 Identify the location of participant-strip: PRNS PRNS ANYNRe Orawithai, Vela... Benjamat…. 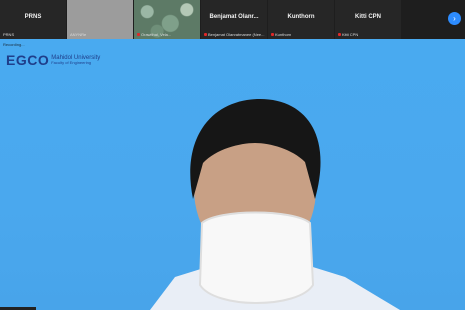
(232, 19).